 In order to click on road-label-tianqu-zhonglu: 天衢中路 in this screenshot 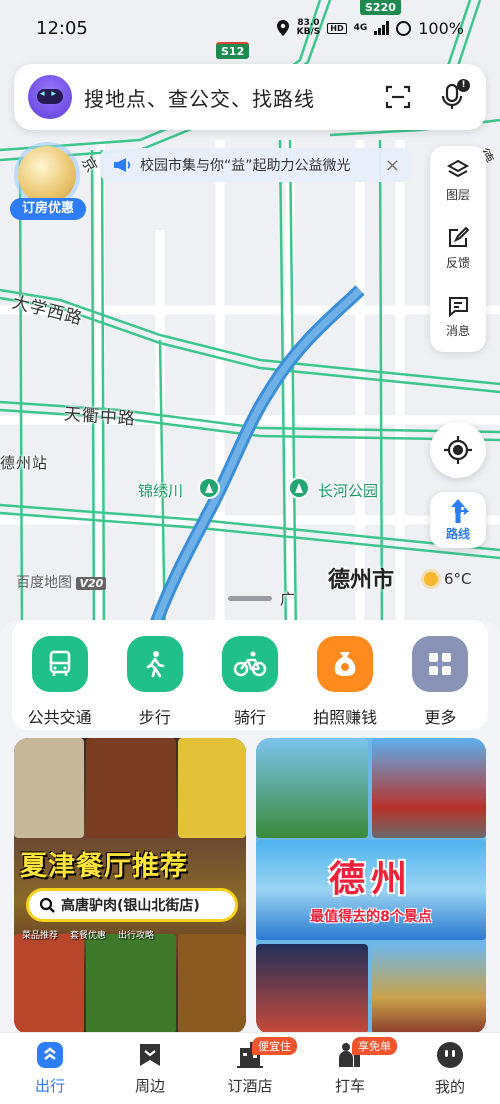, I will do `click(100, 417)`.